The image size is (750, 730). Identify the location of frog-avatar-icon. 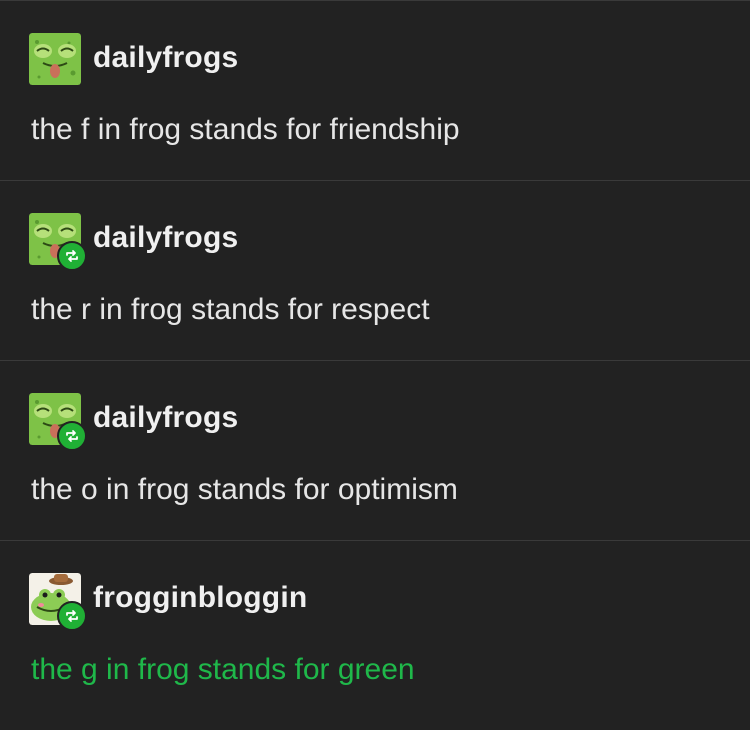
(55, 59).